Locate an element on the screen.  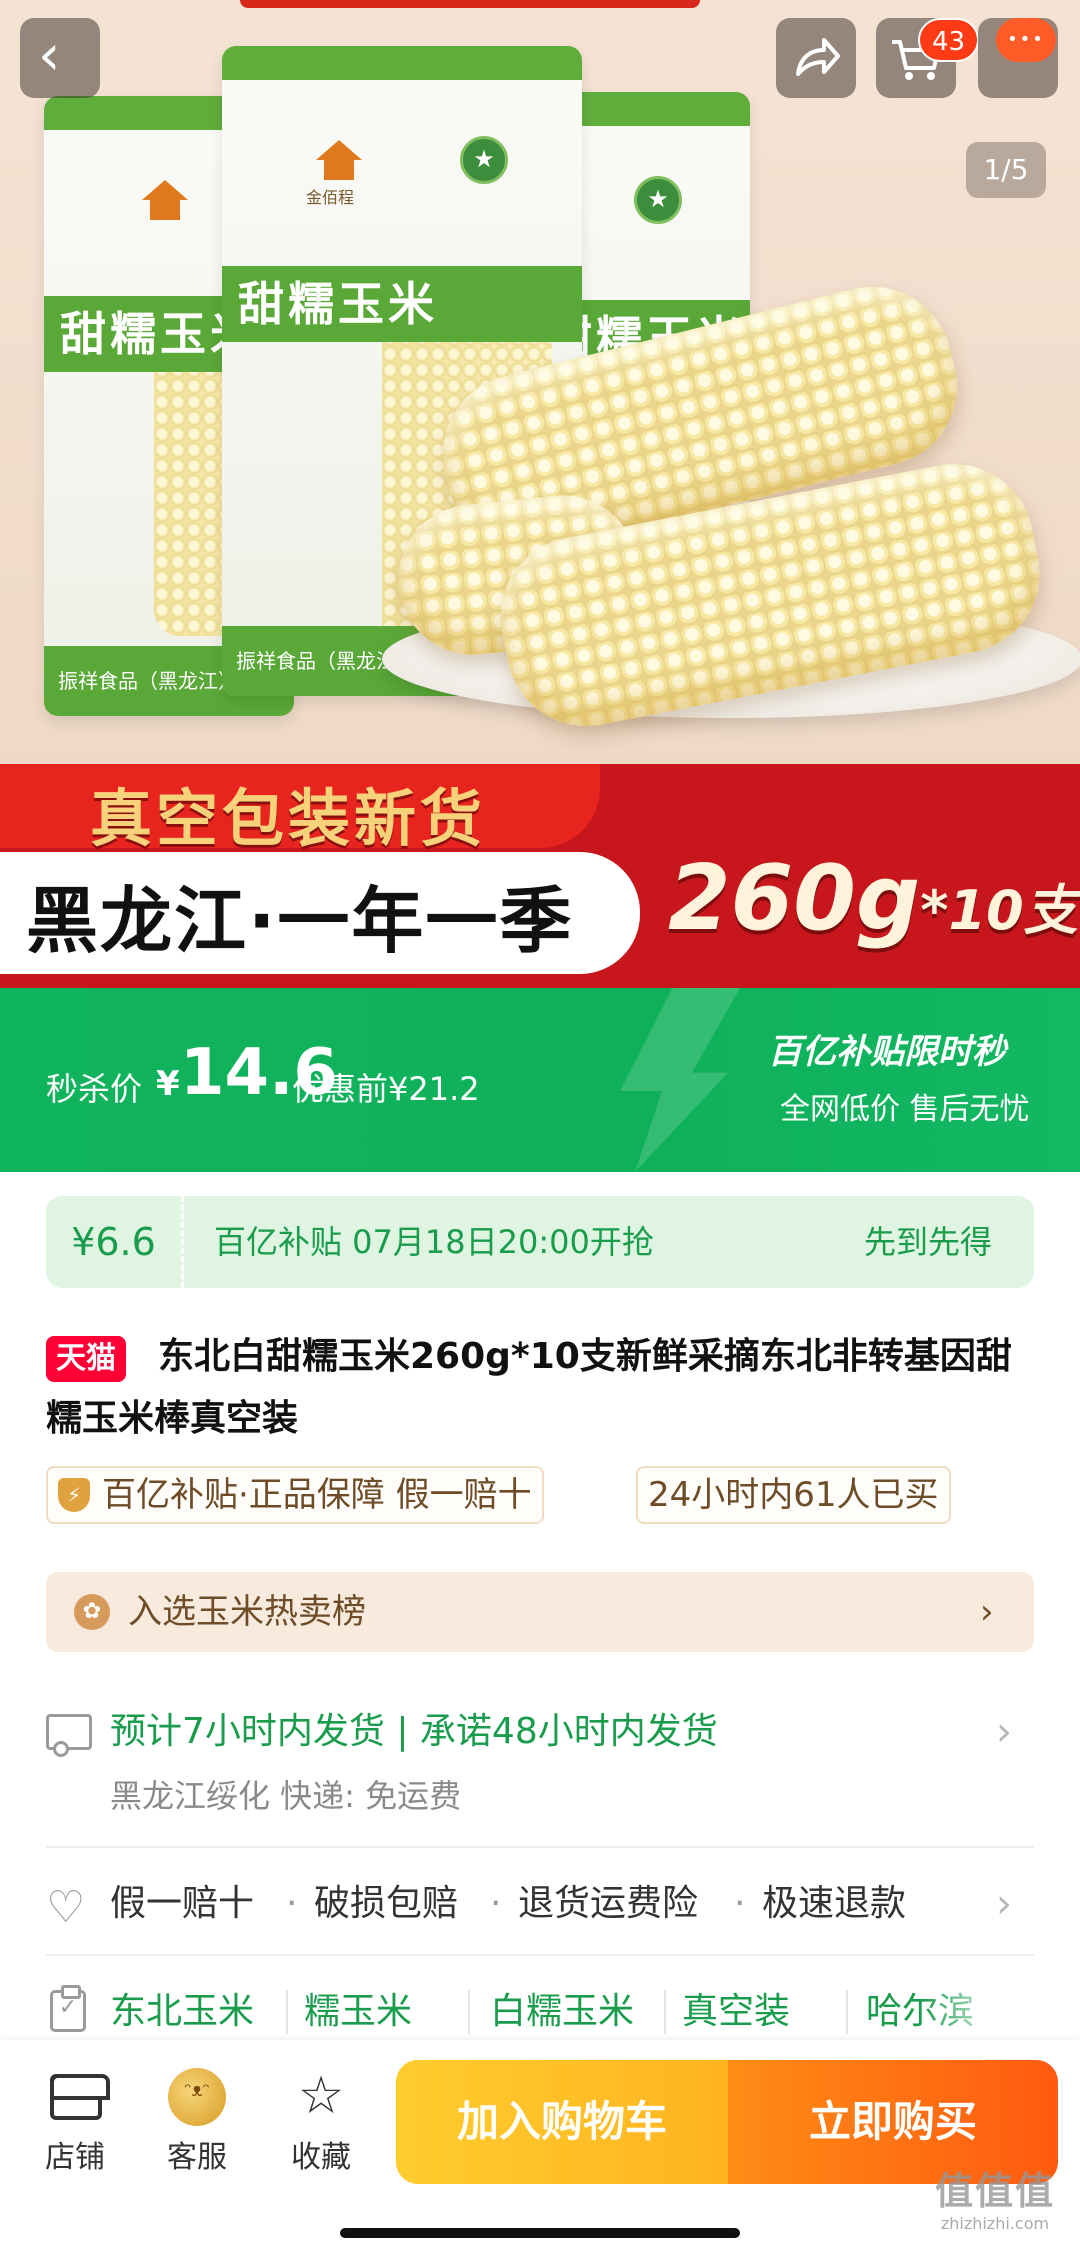
keyword-chip: 糯玉米 is located at coordinates (358, 2012).